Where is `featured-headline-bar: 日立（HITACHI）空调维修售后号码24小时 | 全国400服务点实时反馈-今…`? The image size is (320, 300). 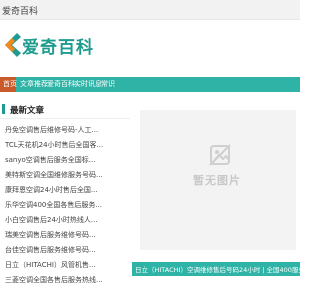
featured-headline-bar: 日立（HITACHI）空调维修售后号码24小时 | 全国400服务点实时反馈-今… is located at coordinates (216, 269).